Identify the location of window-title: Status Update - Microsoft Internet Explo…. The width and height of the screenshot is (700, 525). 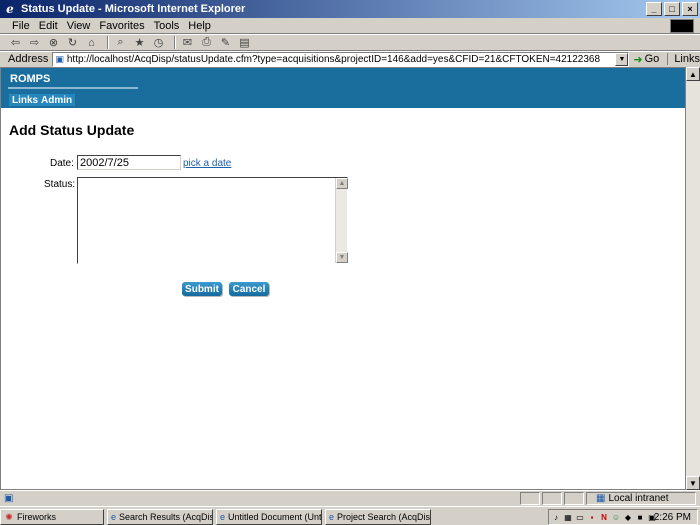
(133, 9).